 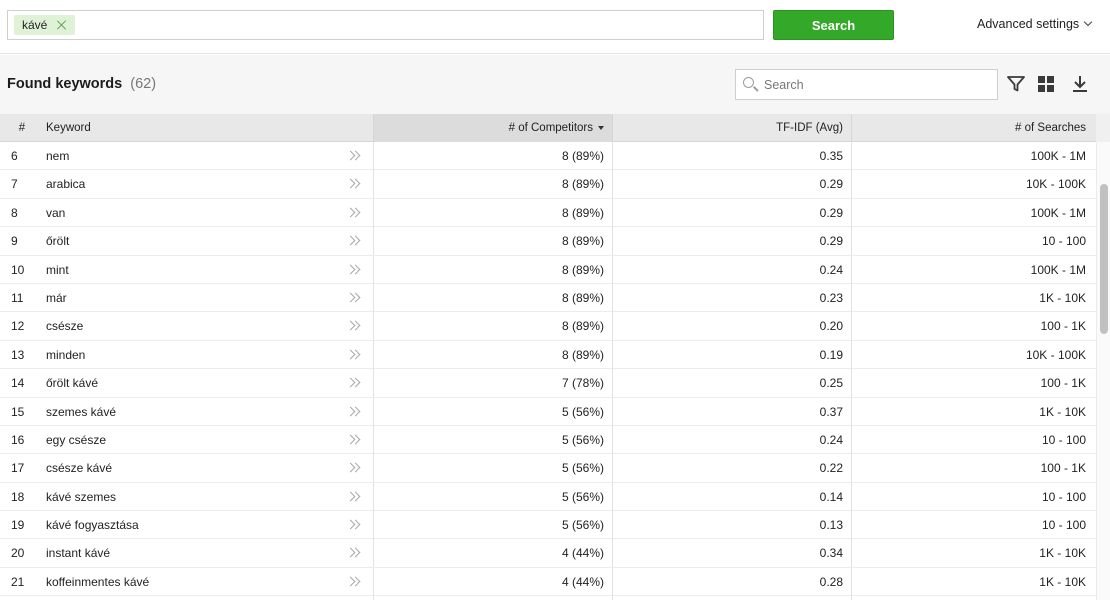 What do you see at coordinates (18, 496) in the screenshot?
I see `row-num: 18` at bounding box center [18, 496].